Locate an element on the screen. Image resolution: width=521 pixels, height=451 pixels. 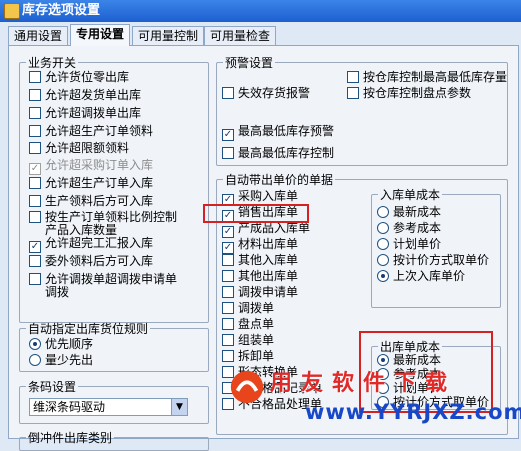
warehouse-count-param-checkbox: 按仓库控制盘点参数 is located at coordinates (409, 93).